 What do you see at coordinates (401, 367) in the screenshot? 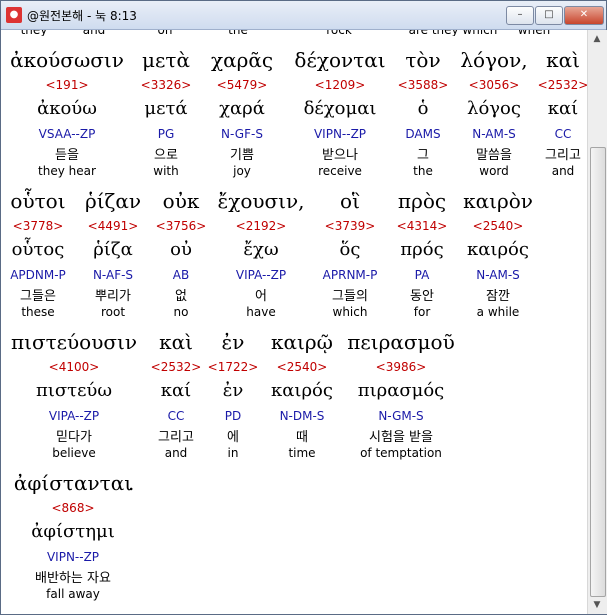
I see `strong-number: <3986>` at bounding box center [401, 367].